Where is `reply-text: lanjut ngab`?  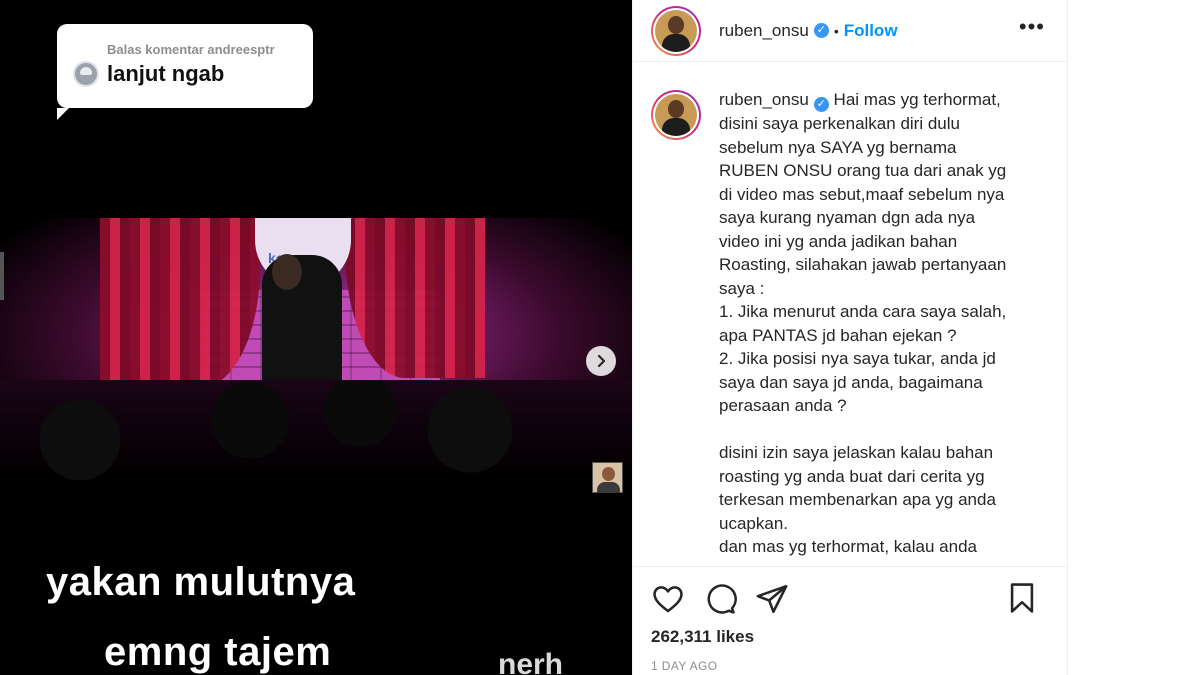
reply-text: lanjut ngab is located at coordinates (166, 73).